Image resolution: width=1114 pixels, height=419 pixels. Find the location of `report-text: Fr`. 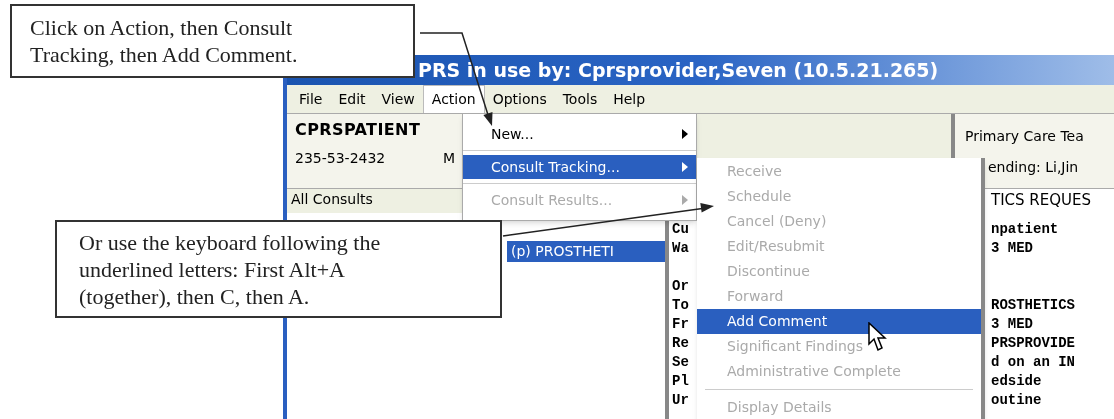

report-text: Fr is located at coordinates (680, 324).